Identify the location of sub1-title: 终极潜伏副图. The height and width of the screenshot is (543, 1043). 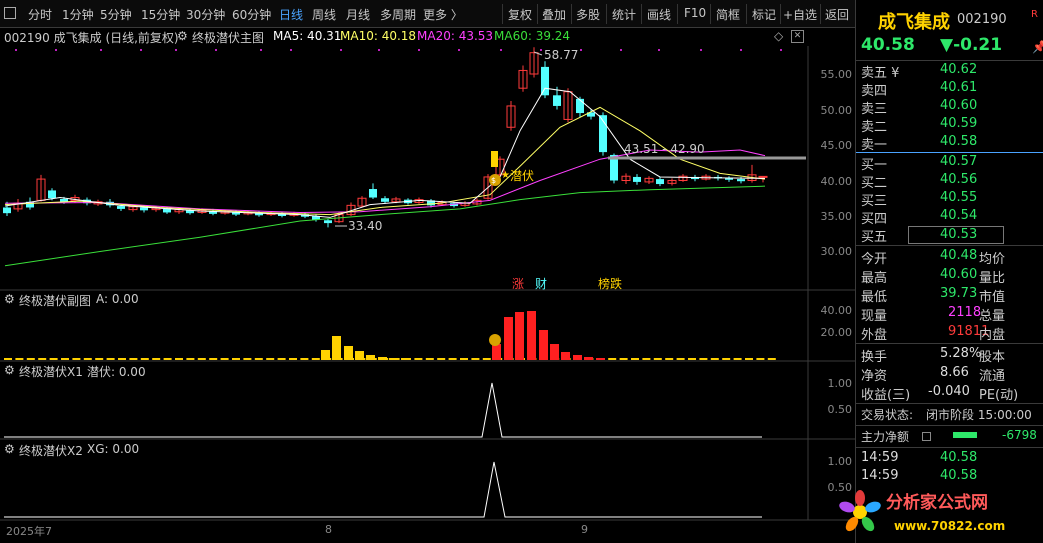
(55, 300).